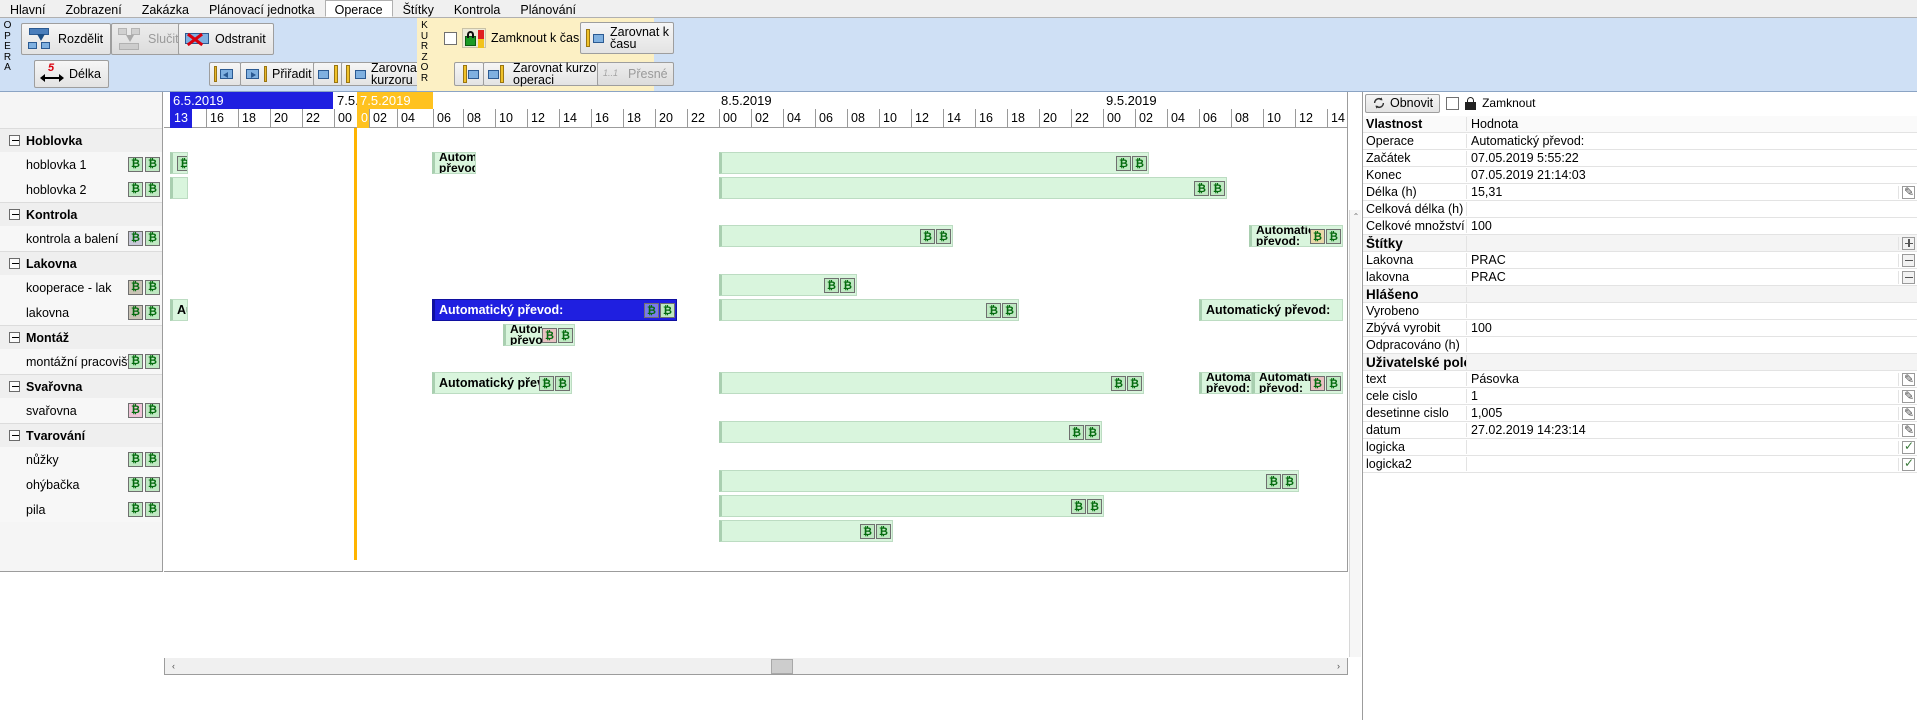  Describe the element at coordinates (1640, 345) in the screenshot. I see `property-row: Odpracováno (h)` at that location.